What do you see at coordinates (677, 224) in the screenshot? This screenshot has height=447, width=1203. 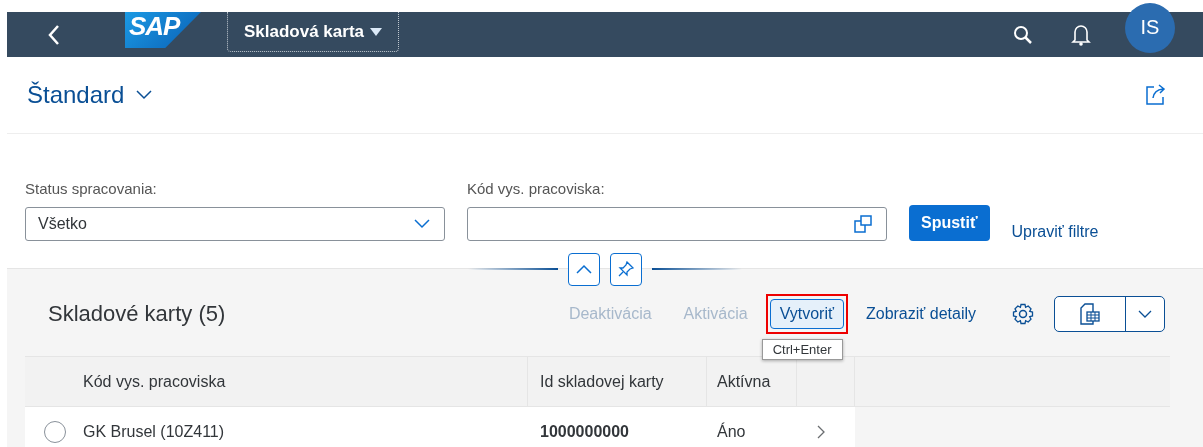 I see `input-field` at bounding box center [677, 224].